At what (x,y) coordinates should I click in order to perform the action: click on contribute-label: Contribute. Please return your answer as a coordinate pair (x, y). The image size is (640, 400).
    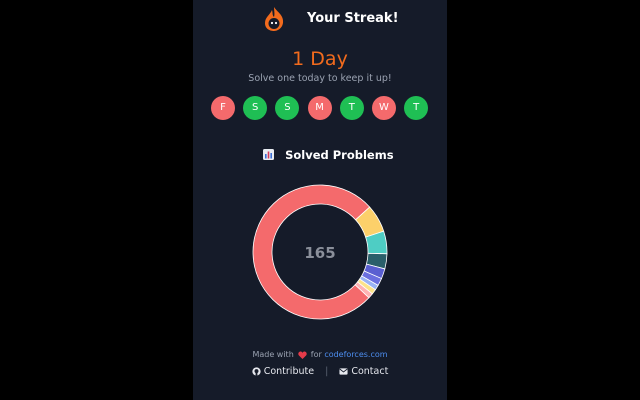
    Looking at the image, I should click on (289, 371).